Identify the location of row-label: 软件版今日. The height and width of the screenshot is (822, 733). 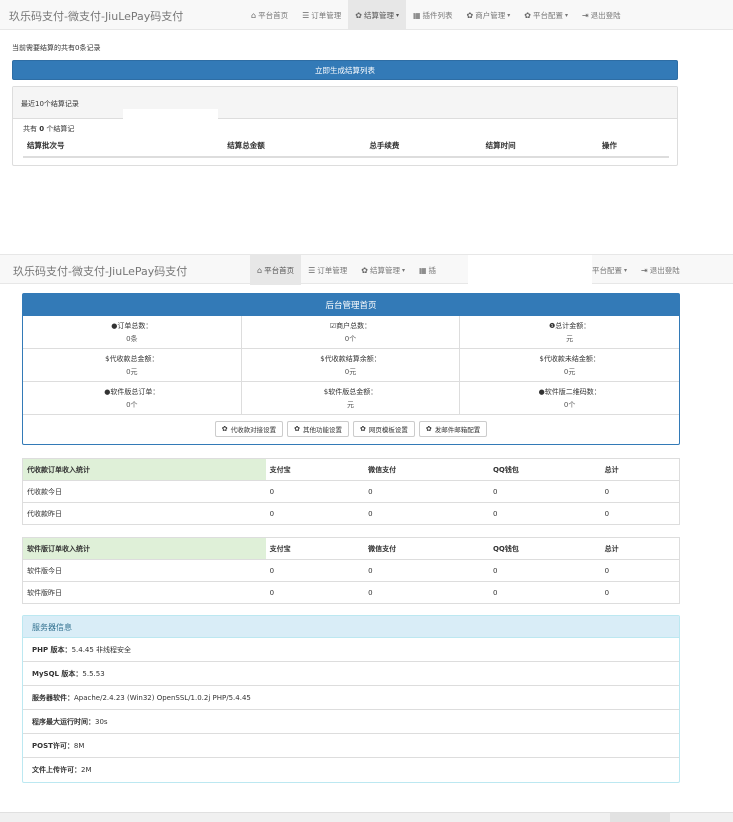
(144, 570).